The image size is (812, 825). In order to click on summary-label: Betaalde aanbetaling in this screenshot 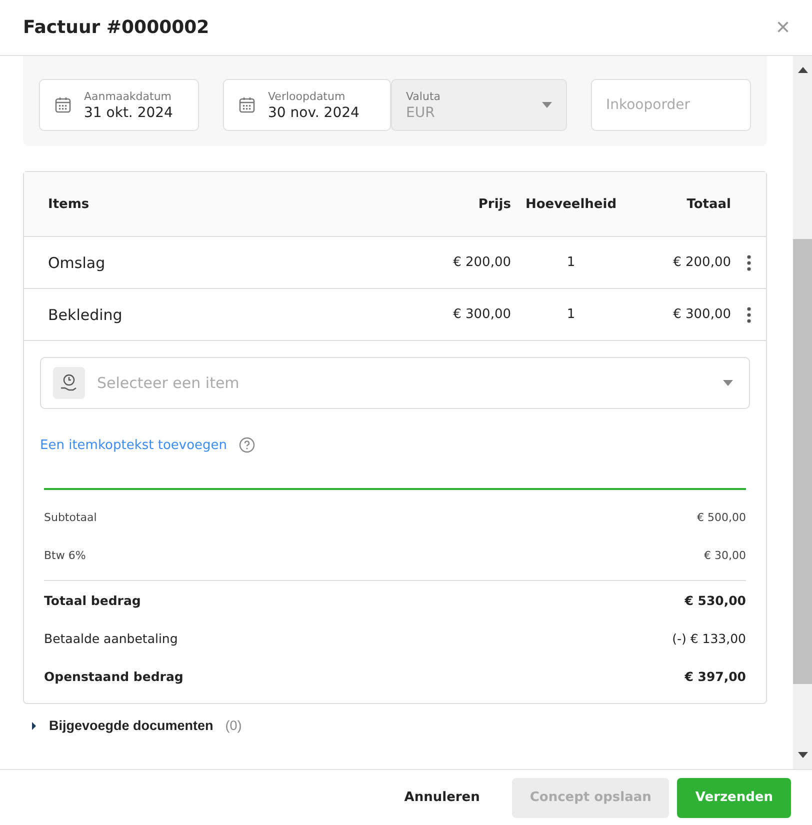, I will do `click(111, 638)`.